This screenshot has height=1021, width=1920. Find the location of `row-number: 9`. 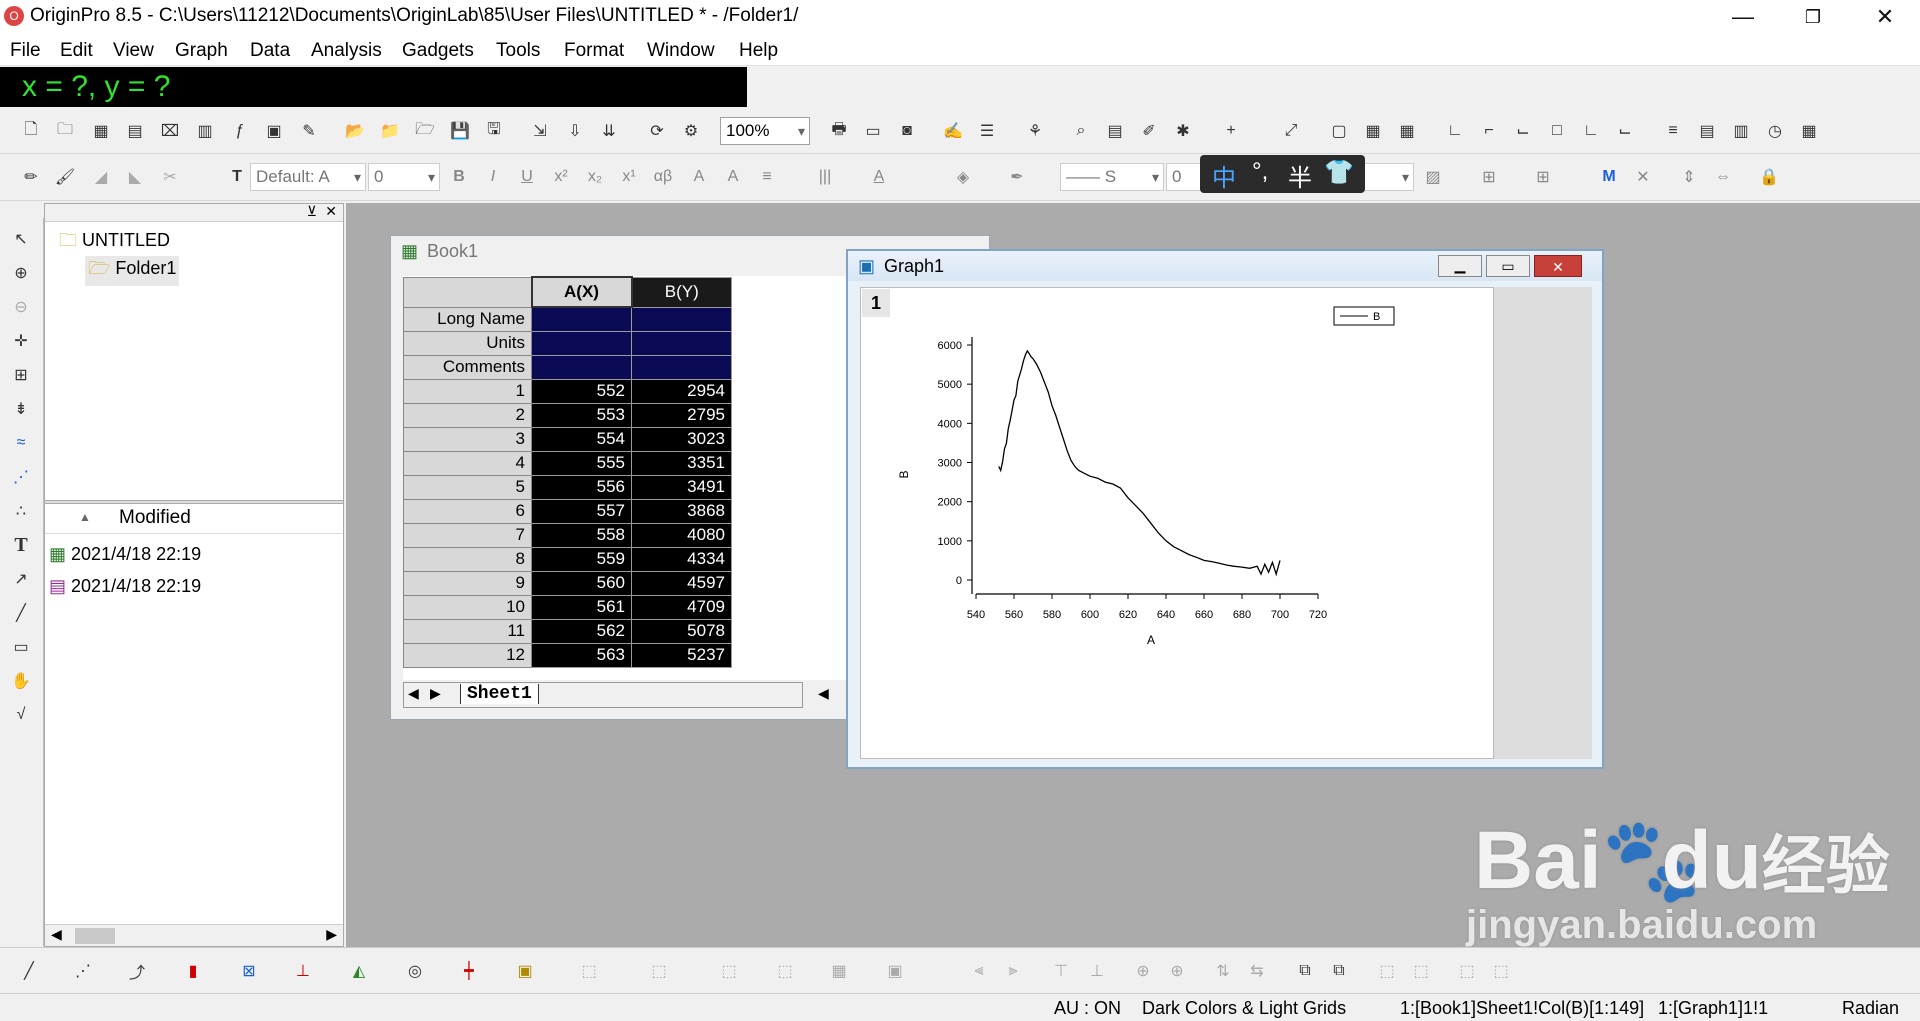

row-number: 9 is located at coordinates (467, 583).